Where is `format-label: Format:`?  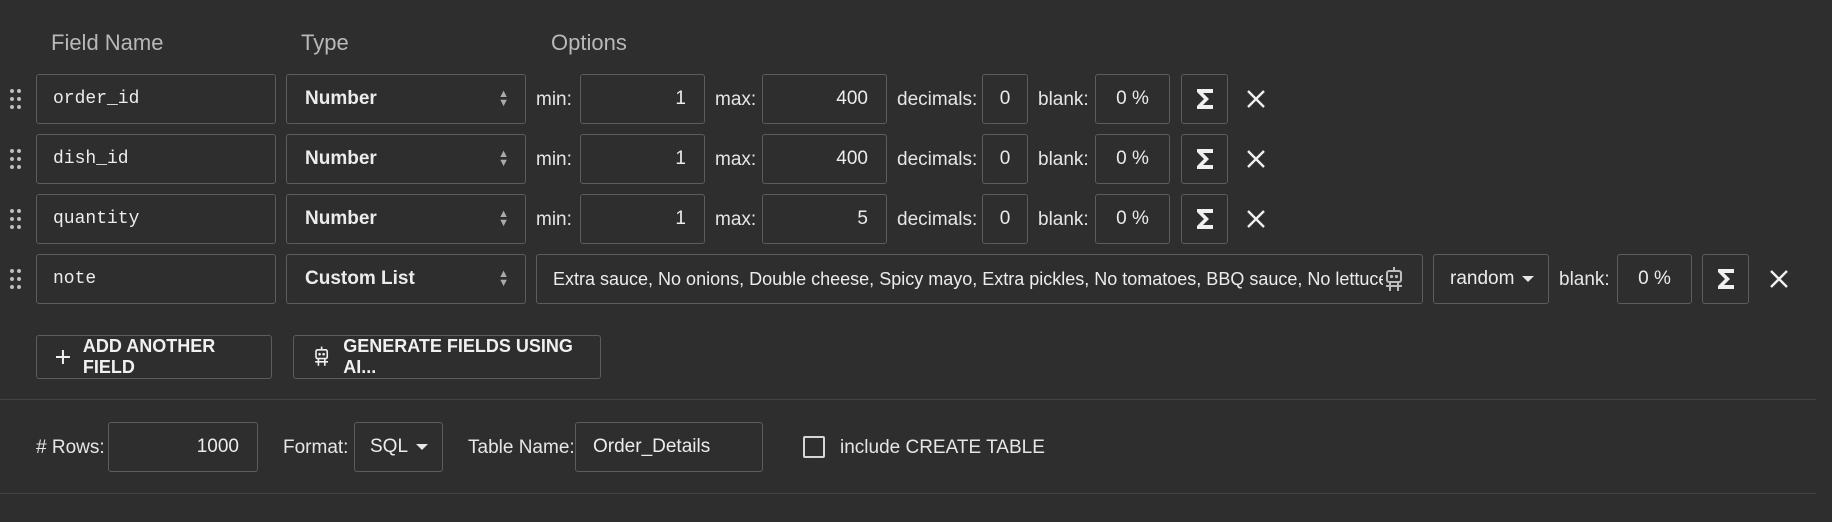
format-label: Format: is located at coordinates (316, 447).